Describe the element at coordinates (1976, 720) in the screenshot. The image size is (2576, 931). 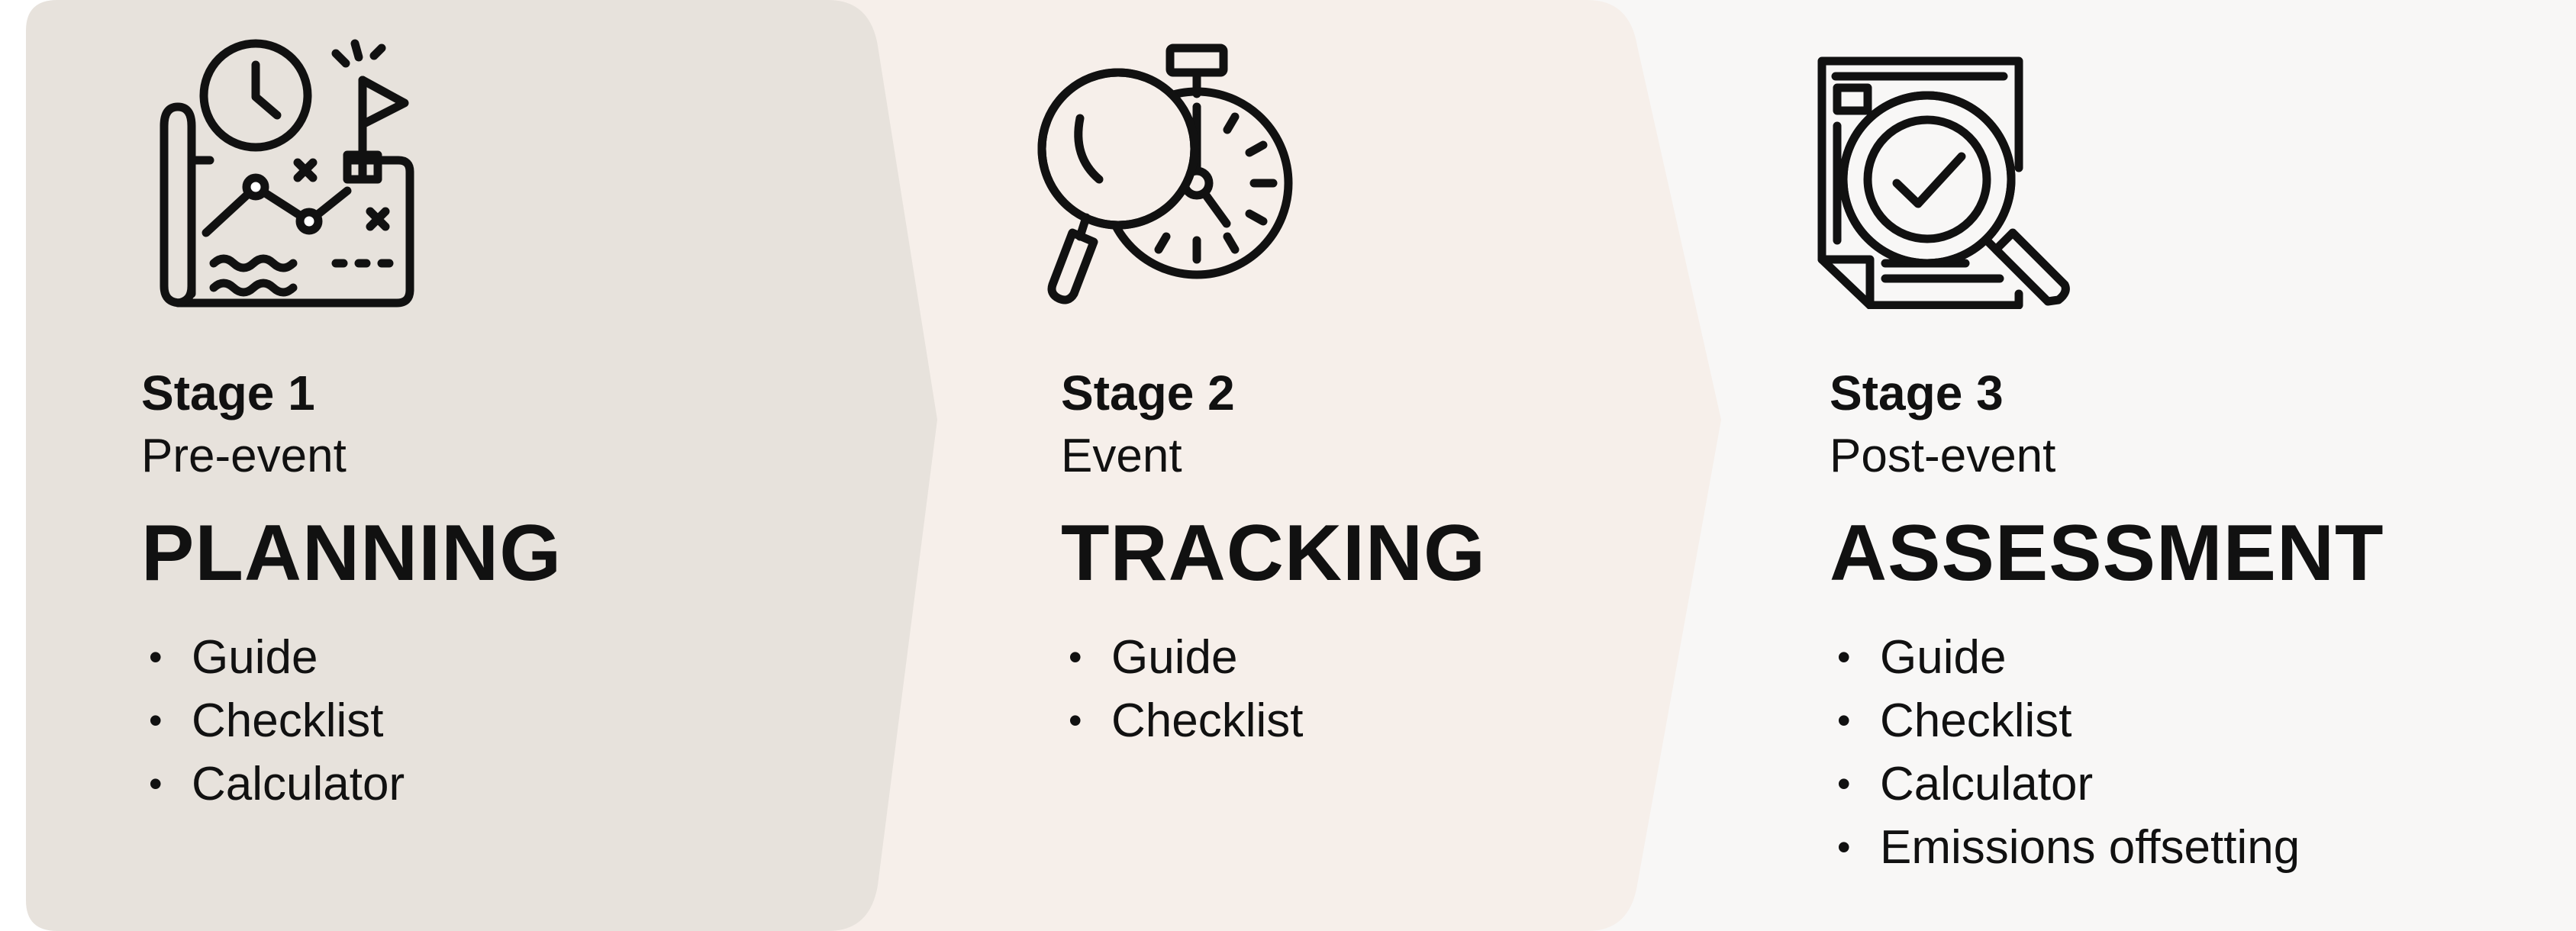
I see `list-item-label: Checklist` at that location.